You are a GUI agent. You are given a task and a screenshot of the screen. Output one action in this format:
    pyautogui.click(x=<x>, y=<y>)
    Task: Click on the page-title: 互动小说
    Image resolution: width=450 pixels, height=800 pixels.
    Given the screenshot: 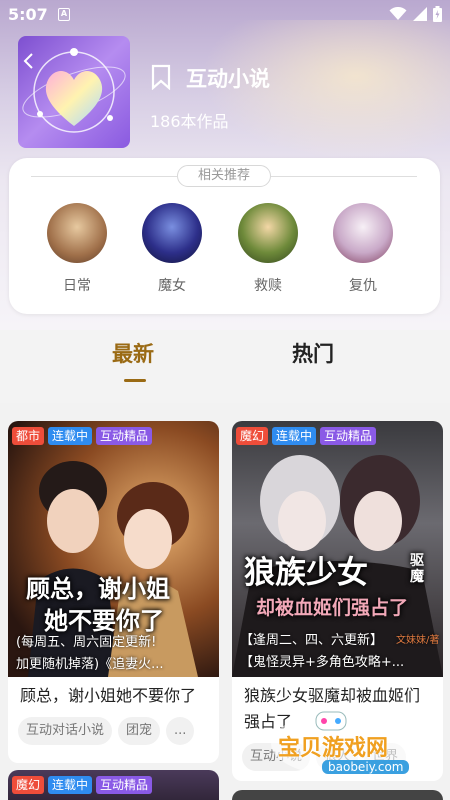 What is the action you would take?
    pyautogui.click(x=228, y=79)
    